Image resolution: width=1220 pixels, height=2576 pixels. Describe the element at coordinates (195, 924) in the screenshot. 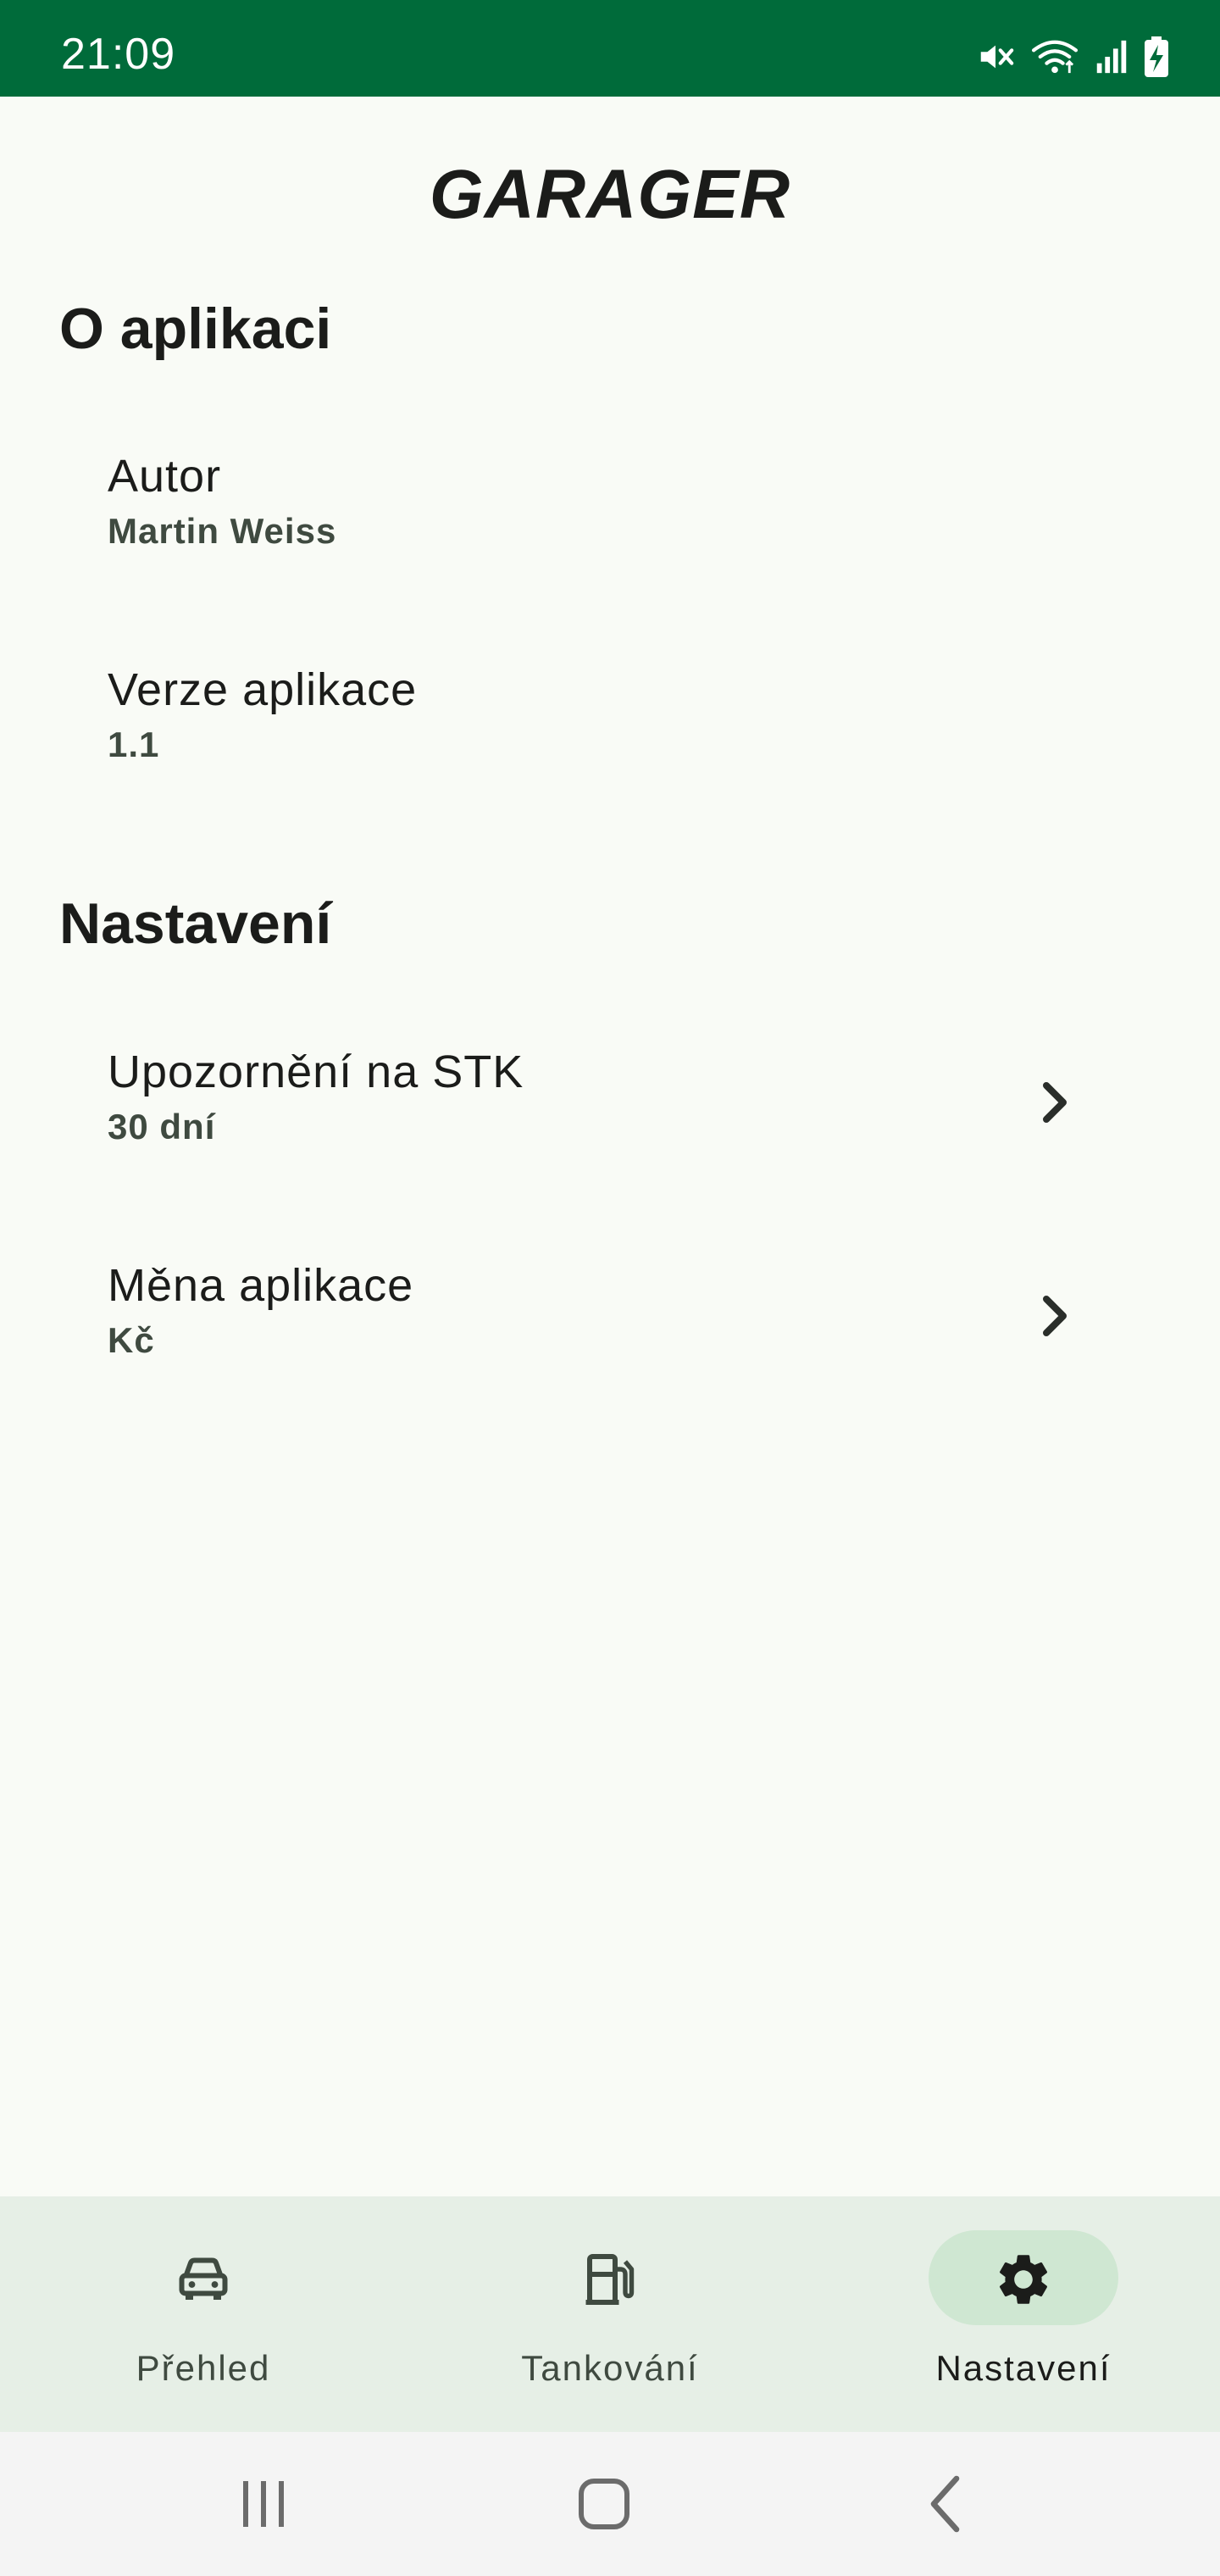

I see `section-heading-settings: Nastavení` at that location.